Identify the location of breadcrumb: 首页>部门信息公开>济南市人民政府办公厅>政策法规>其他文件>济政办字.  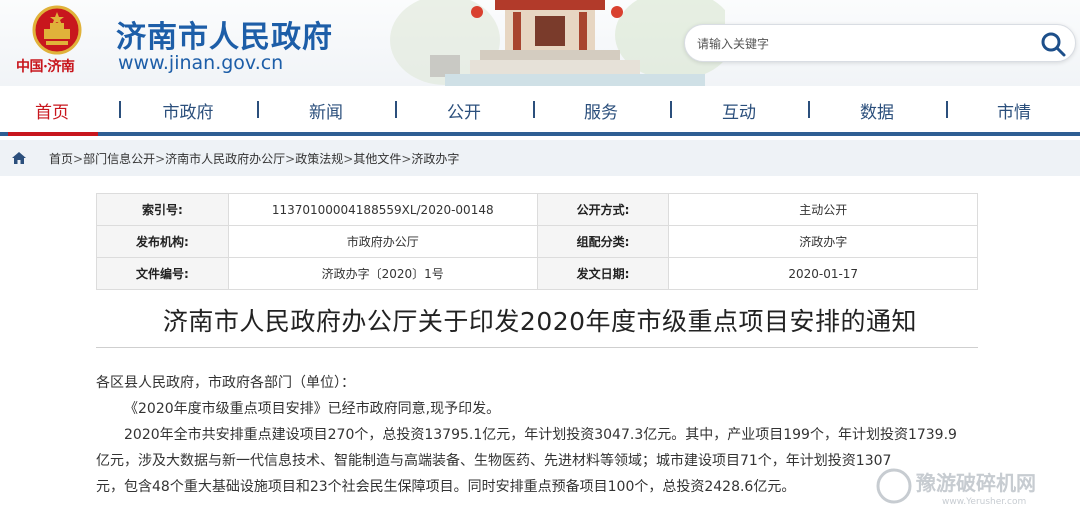
(254, 158).